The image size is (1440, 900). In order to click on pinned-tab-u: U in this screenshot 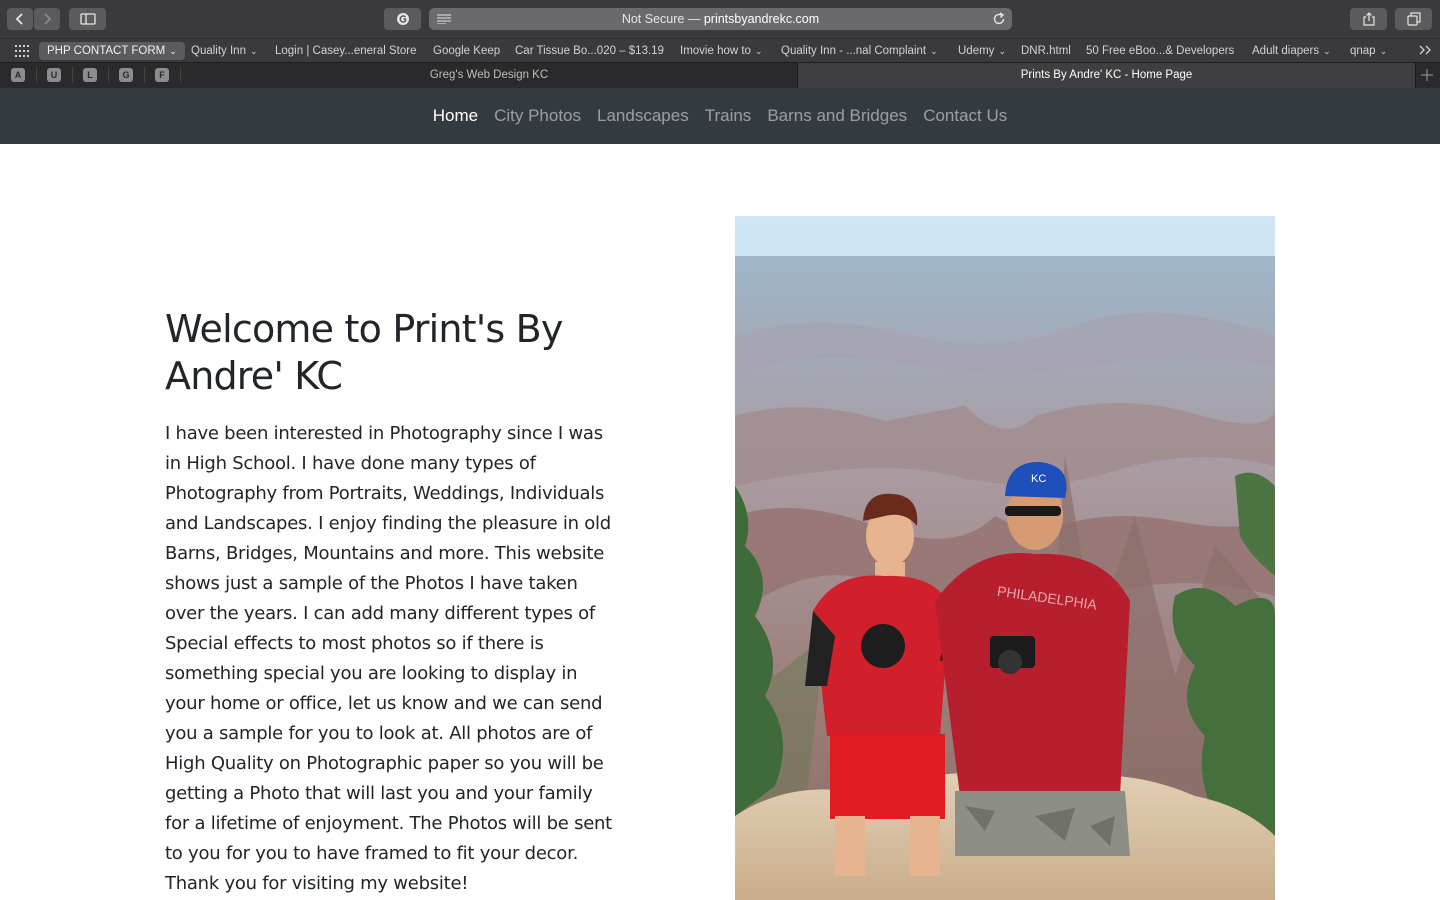, I will do `click(54, 75)`.